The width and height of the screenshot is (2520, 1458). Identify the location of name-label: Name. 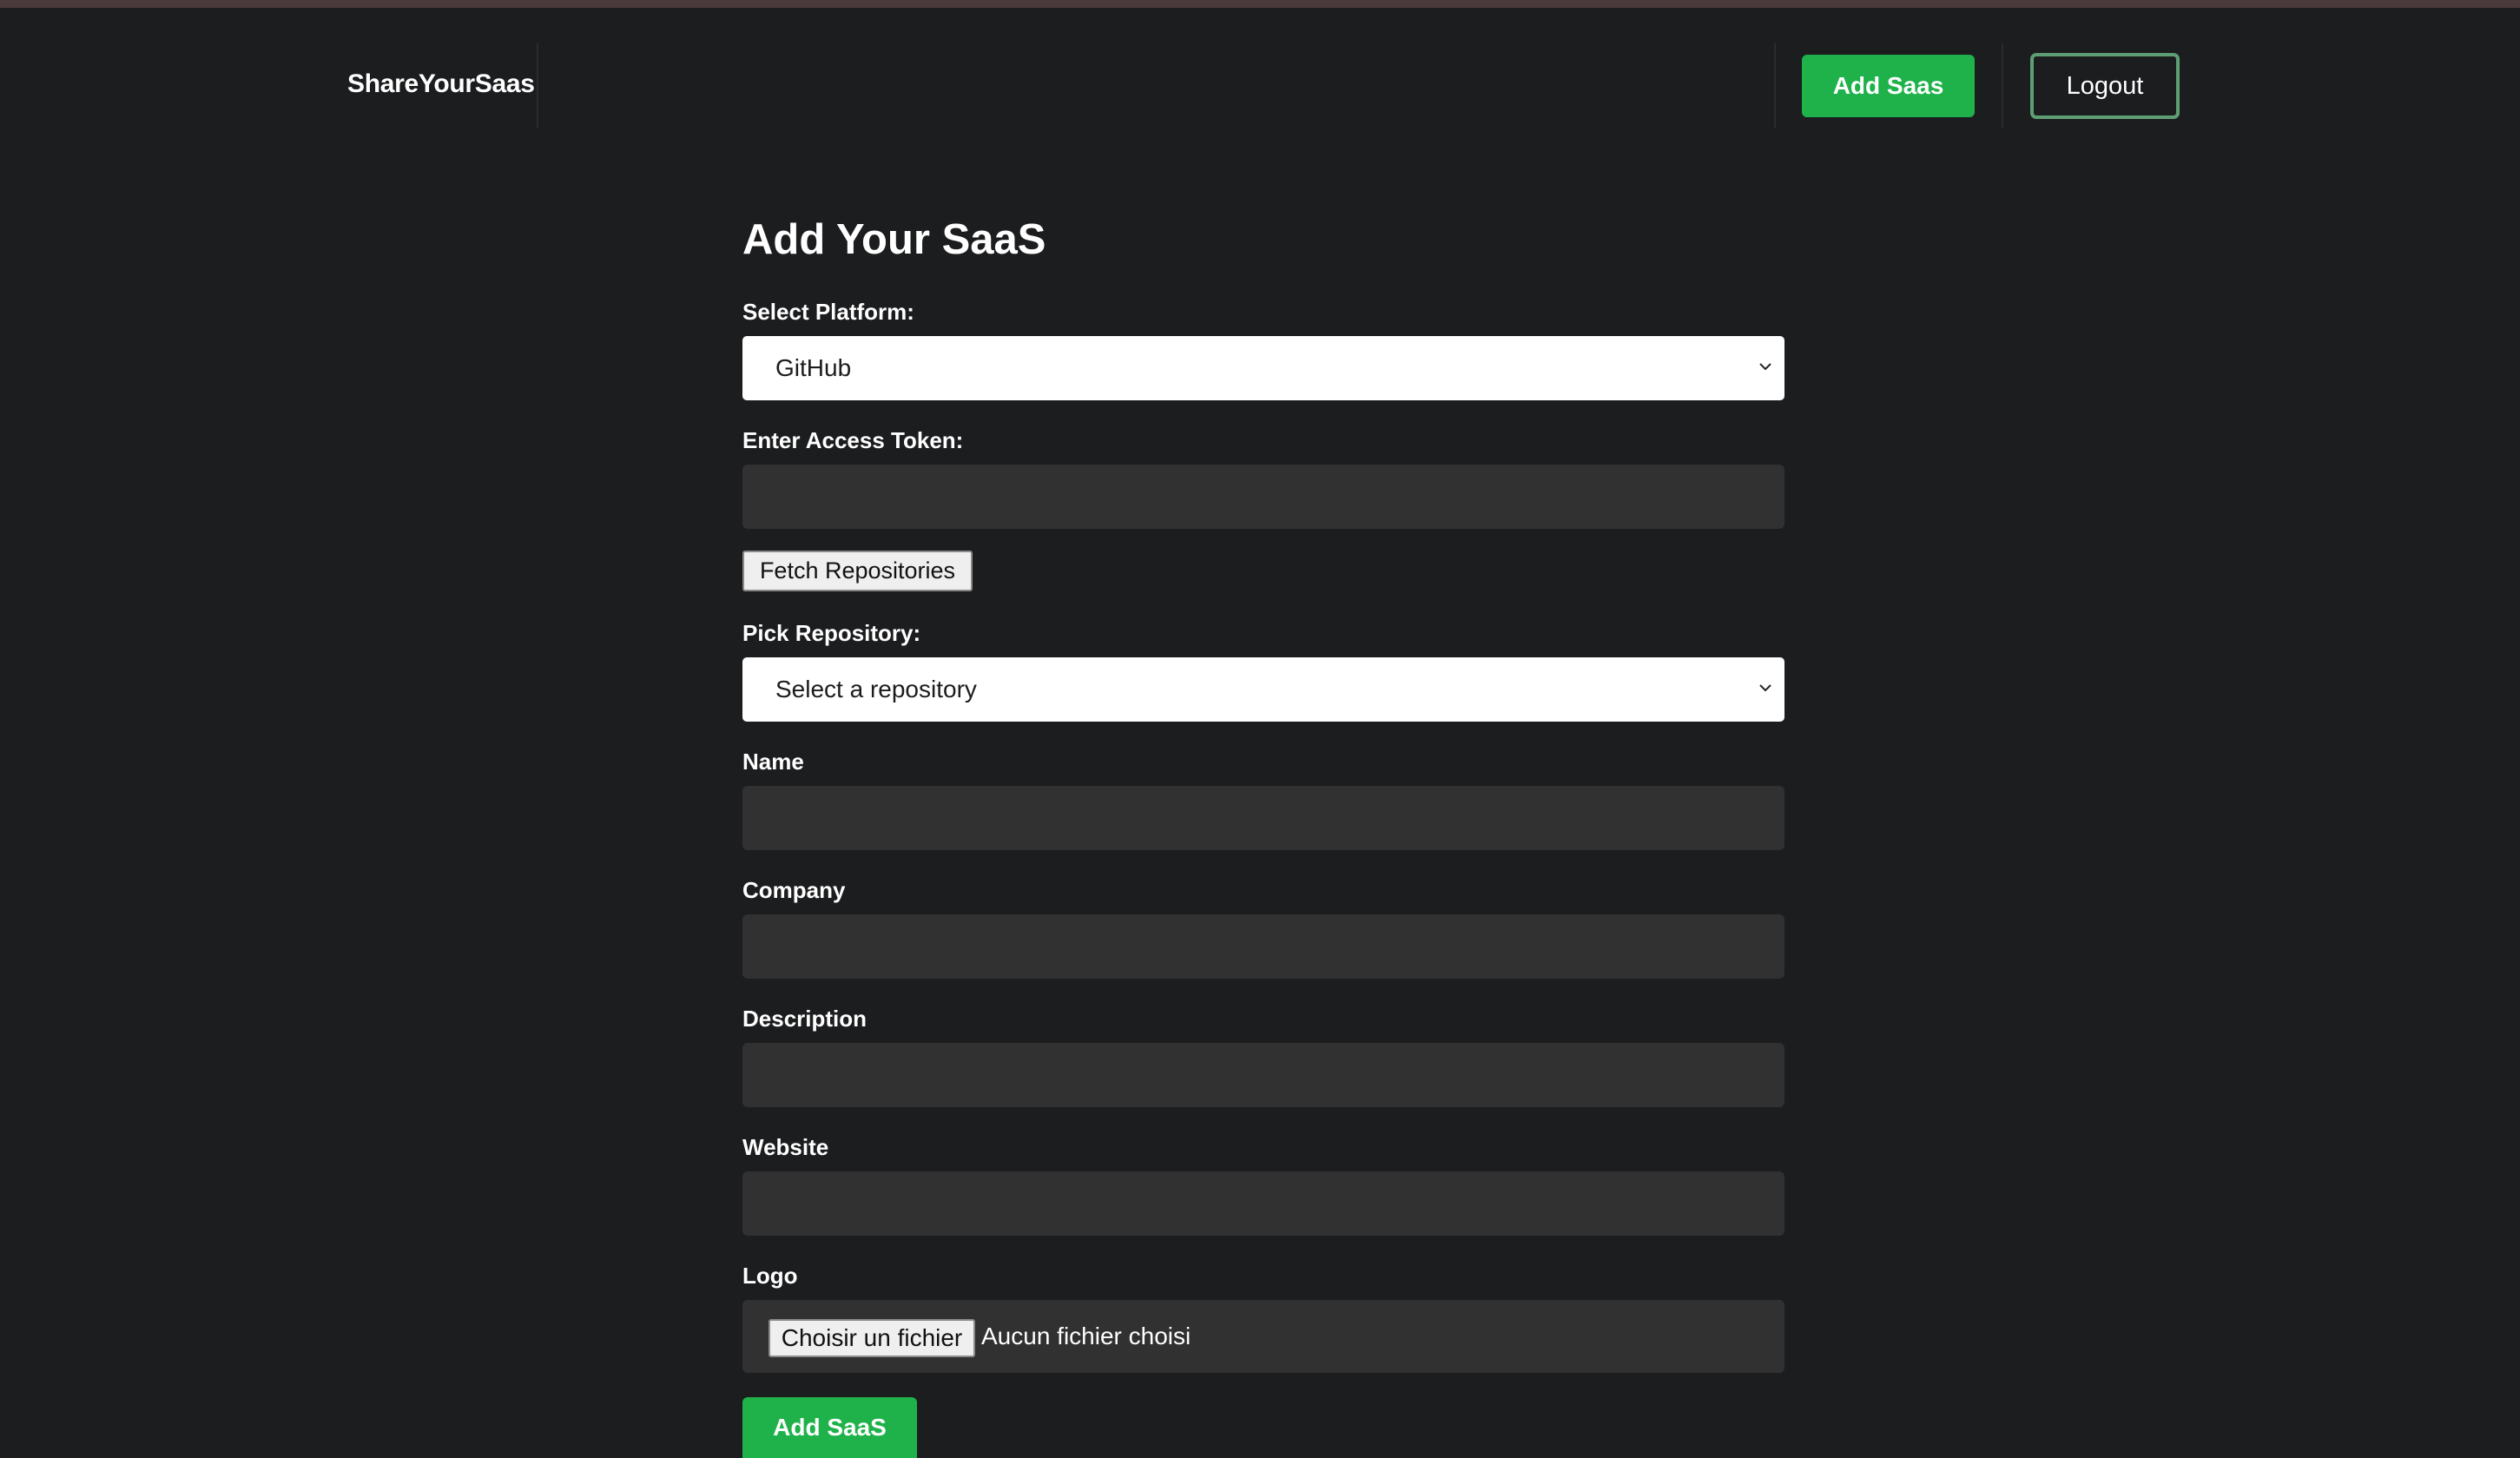
(773, 762).